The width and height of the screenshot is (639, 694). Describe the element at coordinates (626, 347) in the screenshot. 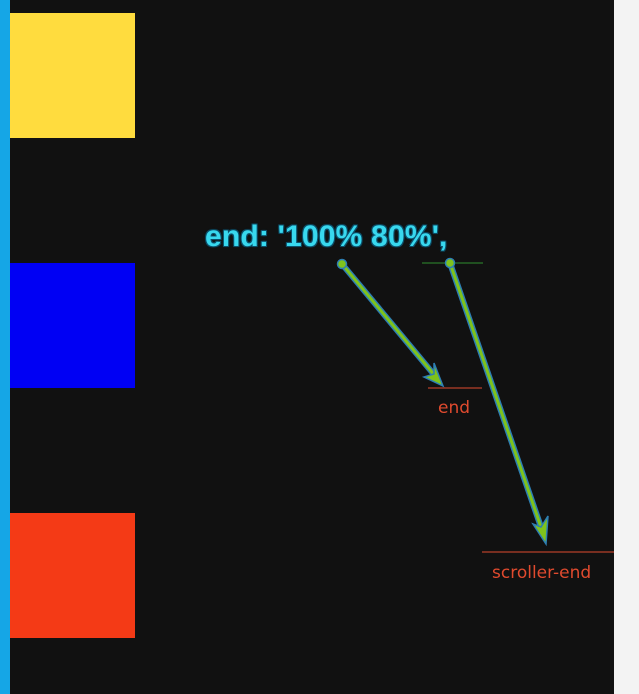

I see `right-gutter` at that location.